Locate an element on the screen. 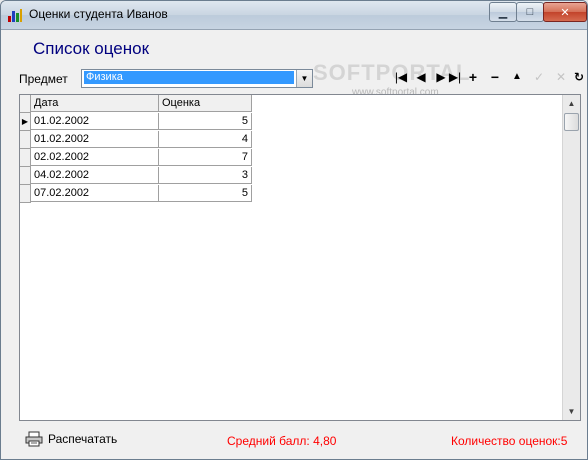  print-button-label: Распечатать is located at coordinates (83, 439).